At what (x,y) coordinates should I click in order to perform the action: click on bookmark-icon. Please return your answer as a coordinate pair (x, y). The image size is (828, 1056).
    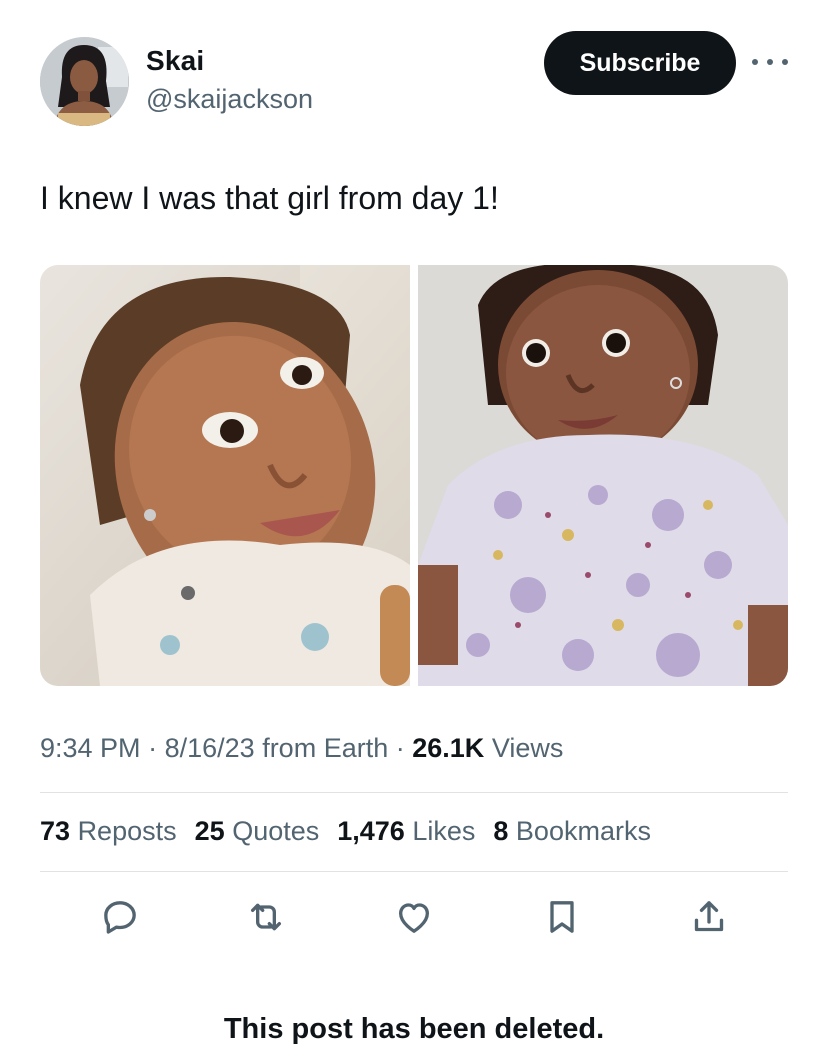
    Looking at the image, I should click on (562, 917).